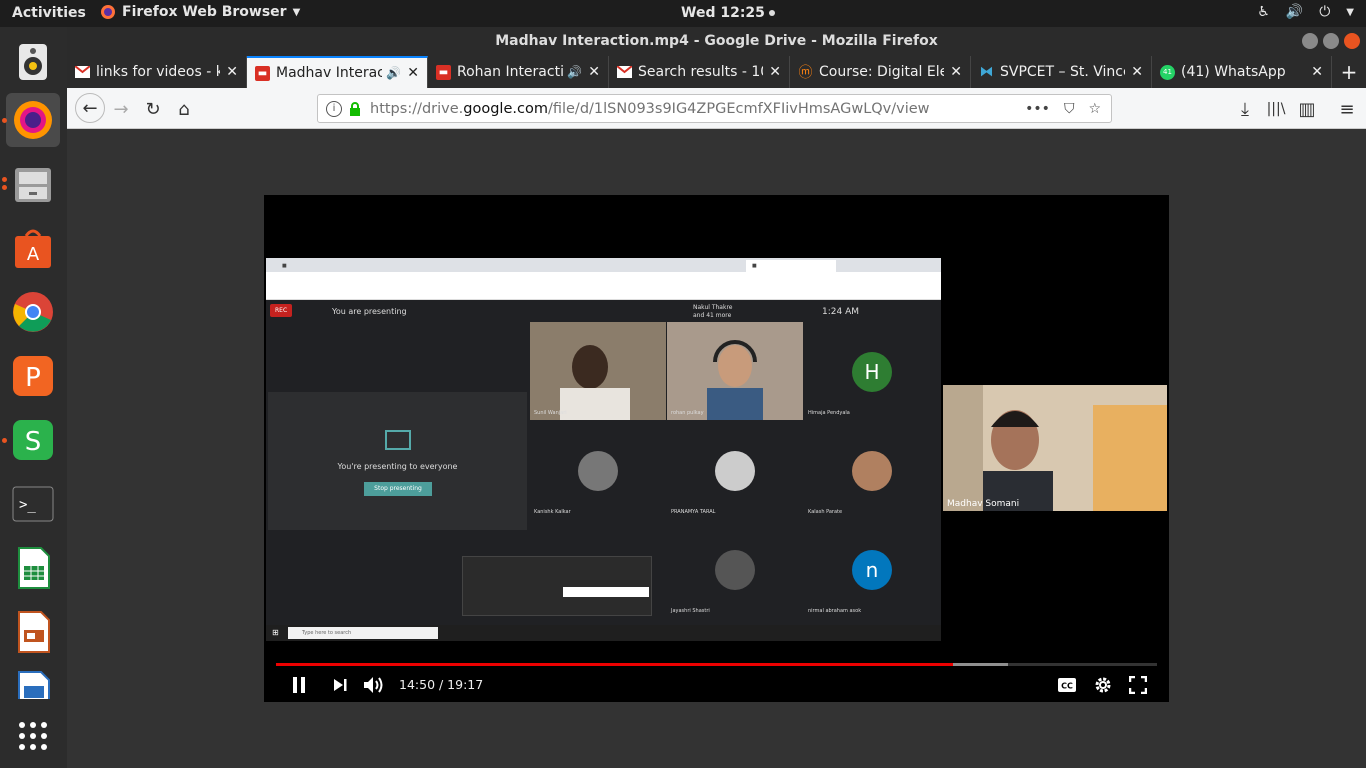  I want to click on home-button: ⌂, so click(184, 109).